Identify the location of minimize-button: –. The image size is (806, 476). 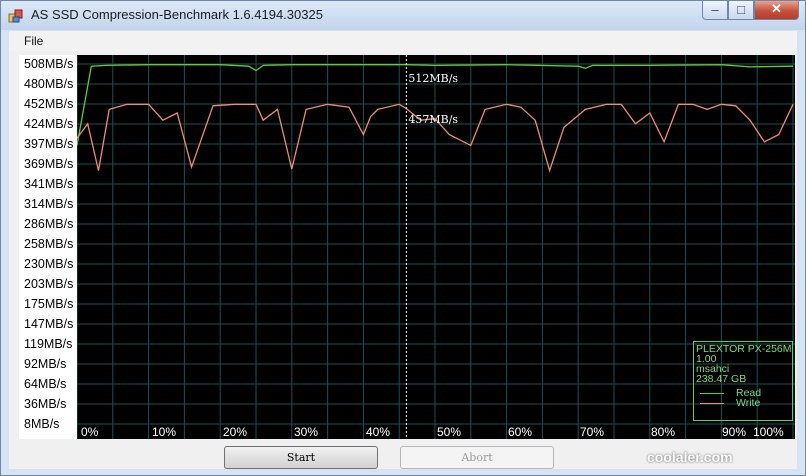
(715, 10).